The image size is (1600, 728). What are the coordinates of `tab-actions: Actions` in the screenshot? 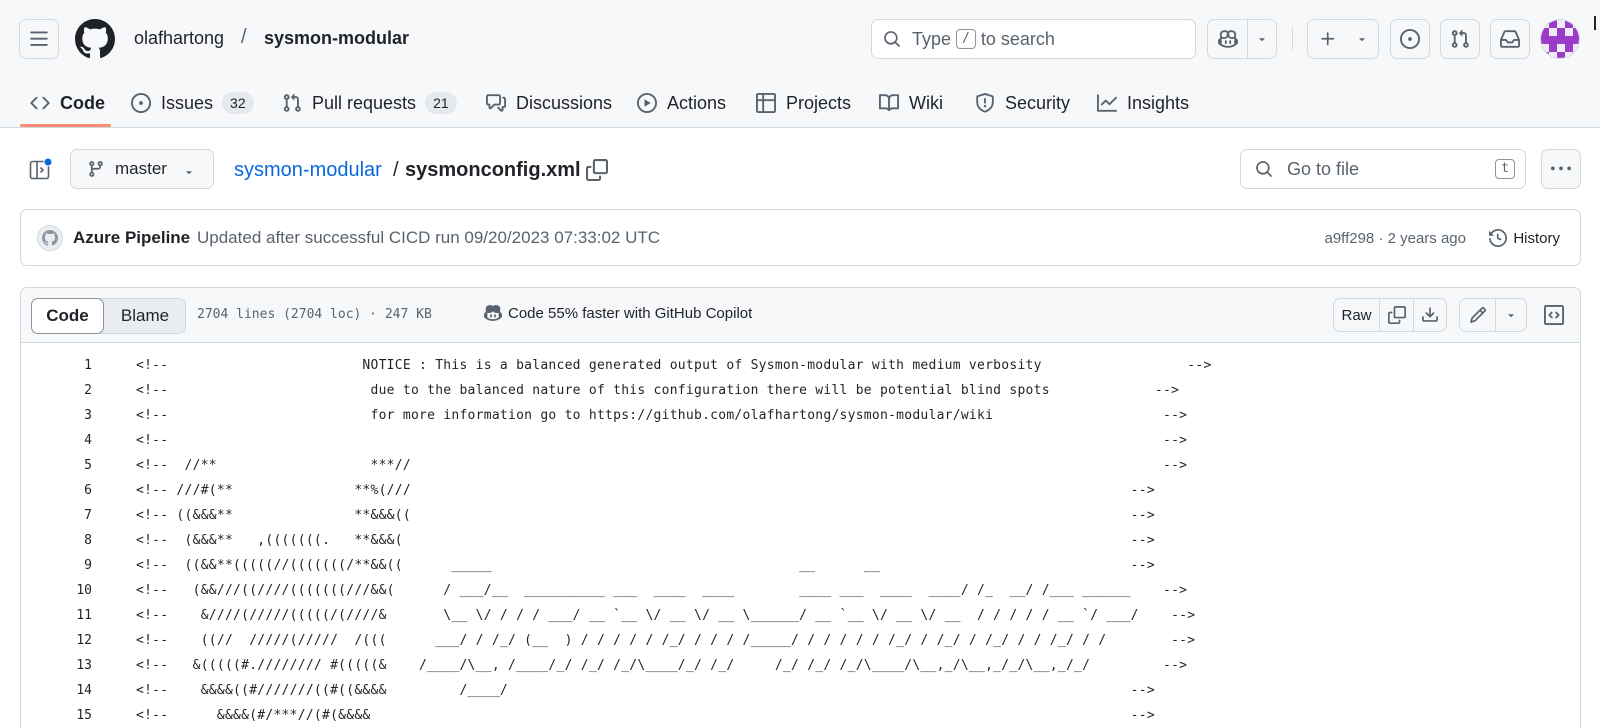 It's located at (681, 103).